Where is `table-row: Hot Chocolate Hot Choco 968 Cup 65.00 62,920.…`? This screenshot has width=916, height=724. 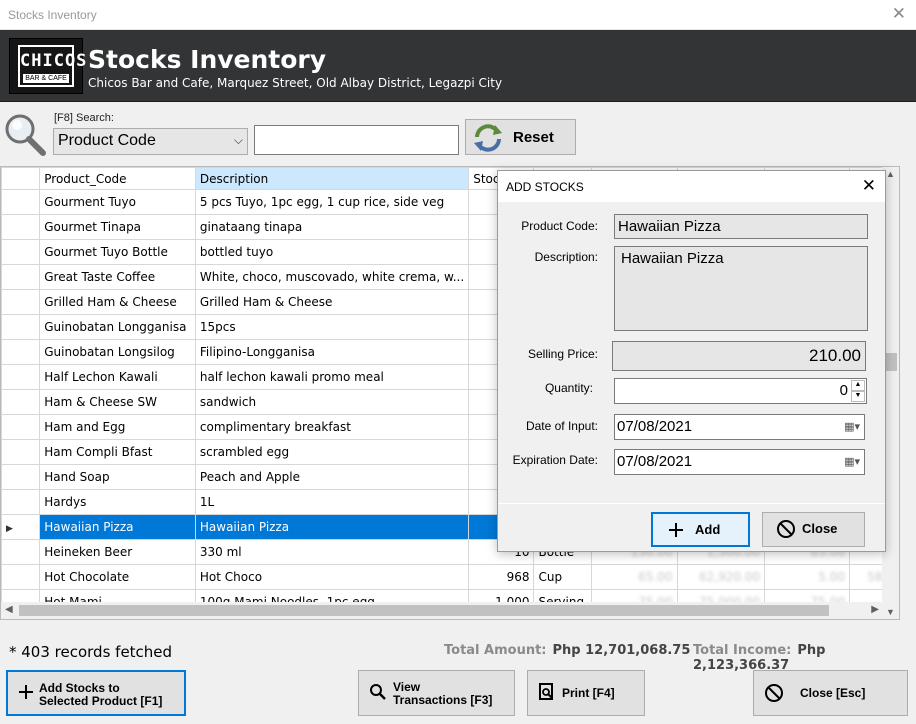
table-row: Hot Chocolate Hot Choco 968 Cup 65.00 62,920.… is located at coordinates (450, 577).